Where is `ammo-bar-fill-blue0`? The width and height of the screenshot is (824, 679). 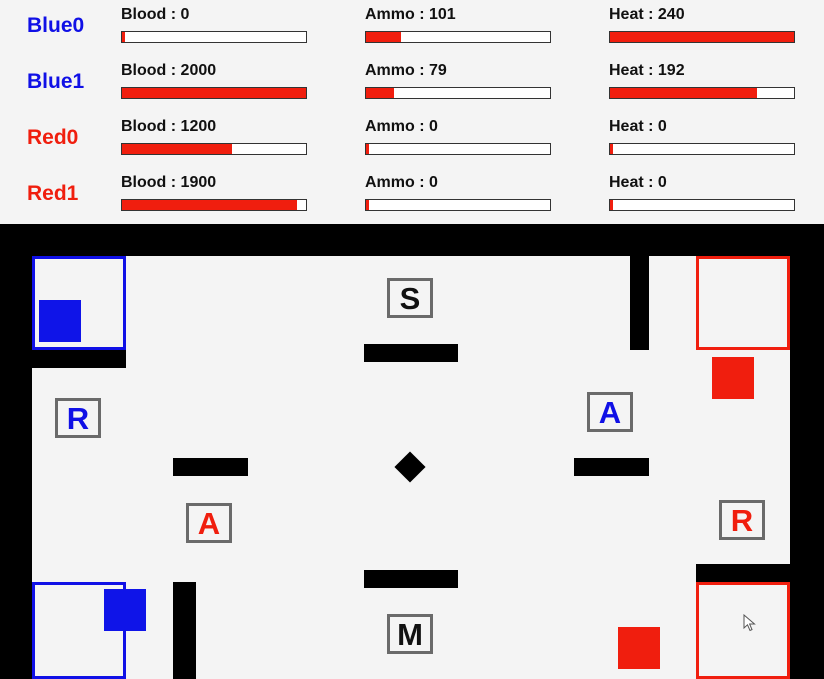
ammo-bar-fill-blue0 is located at coordinates (383, 37).